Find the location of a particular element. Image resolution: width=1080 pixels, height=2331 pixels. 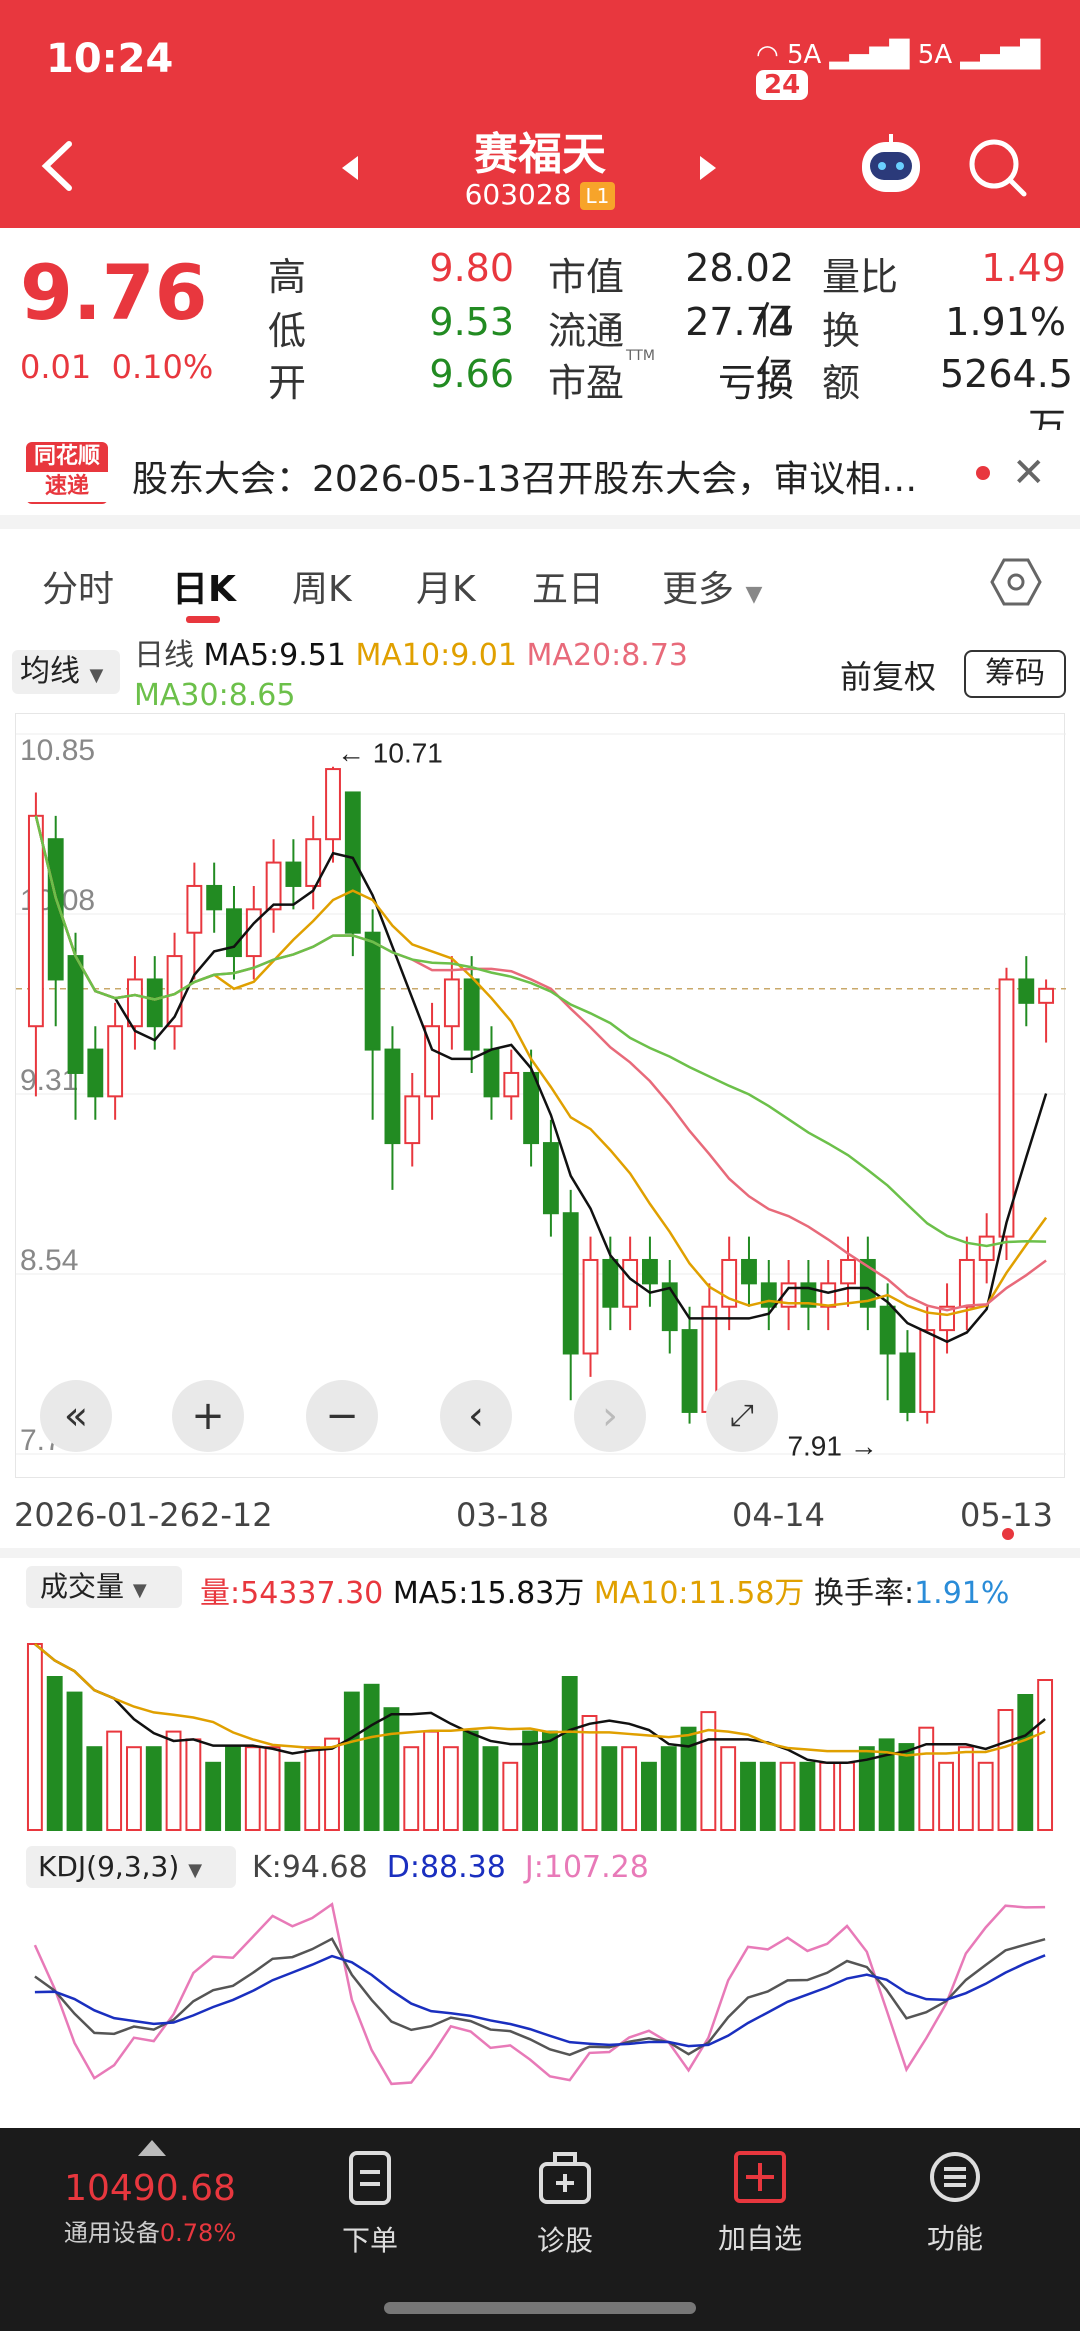

kdj-chart is located at coordinates (540, 2000).